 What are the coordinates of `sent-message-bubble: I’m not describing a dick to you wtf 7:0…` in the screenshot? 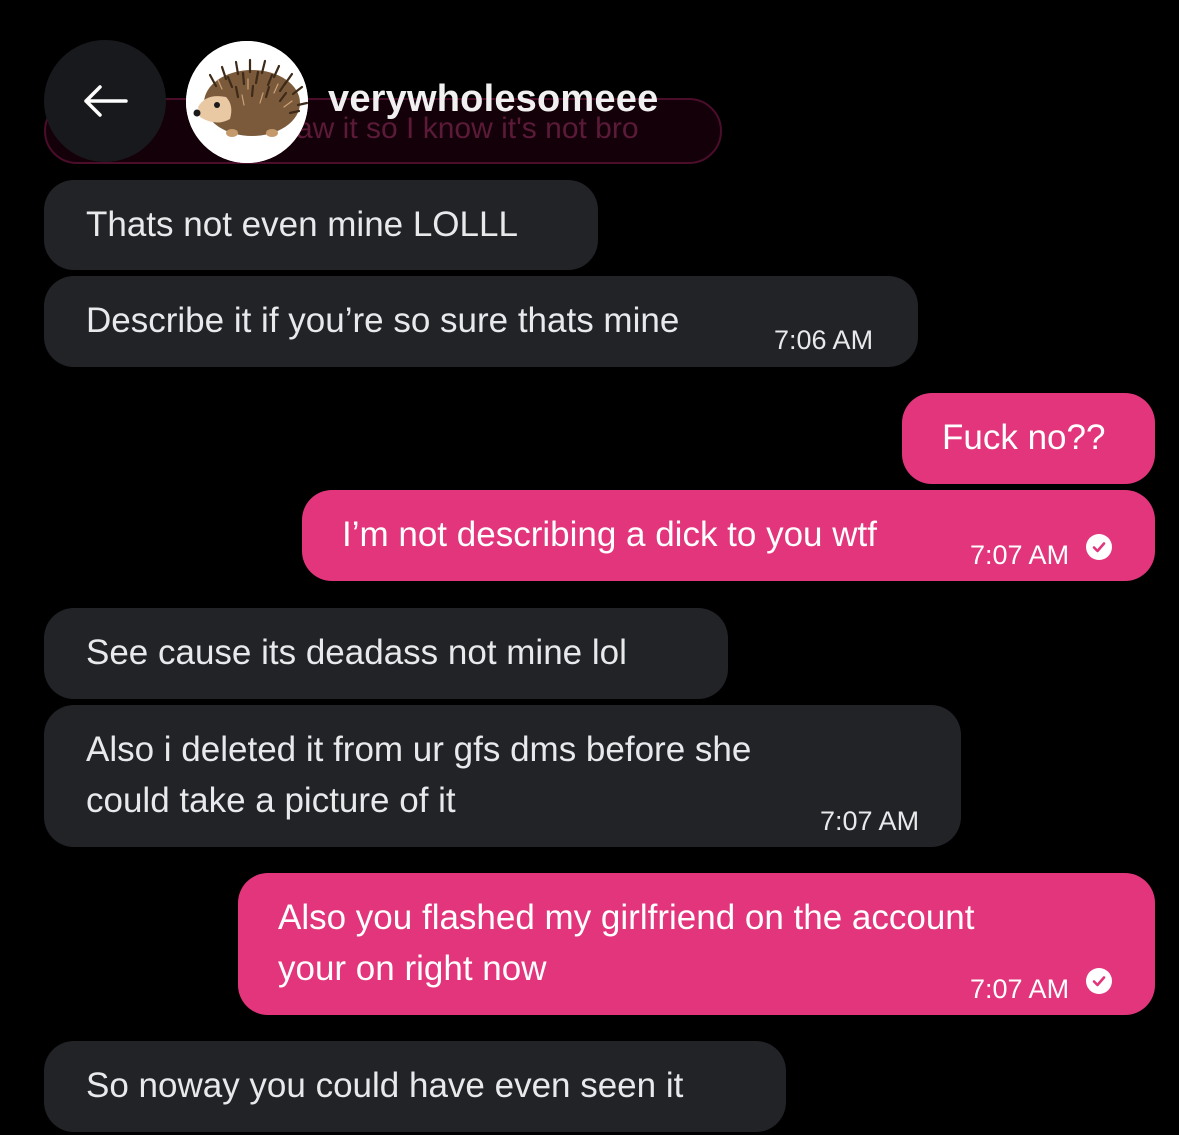 It's located at (728, 535).